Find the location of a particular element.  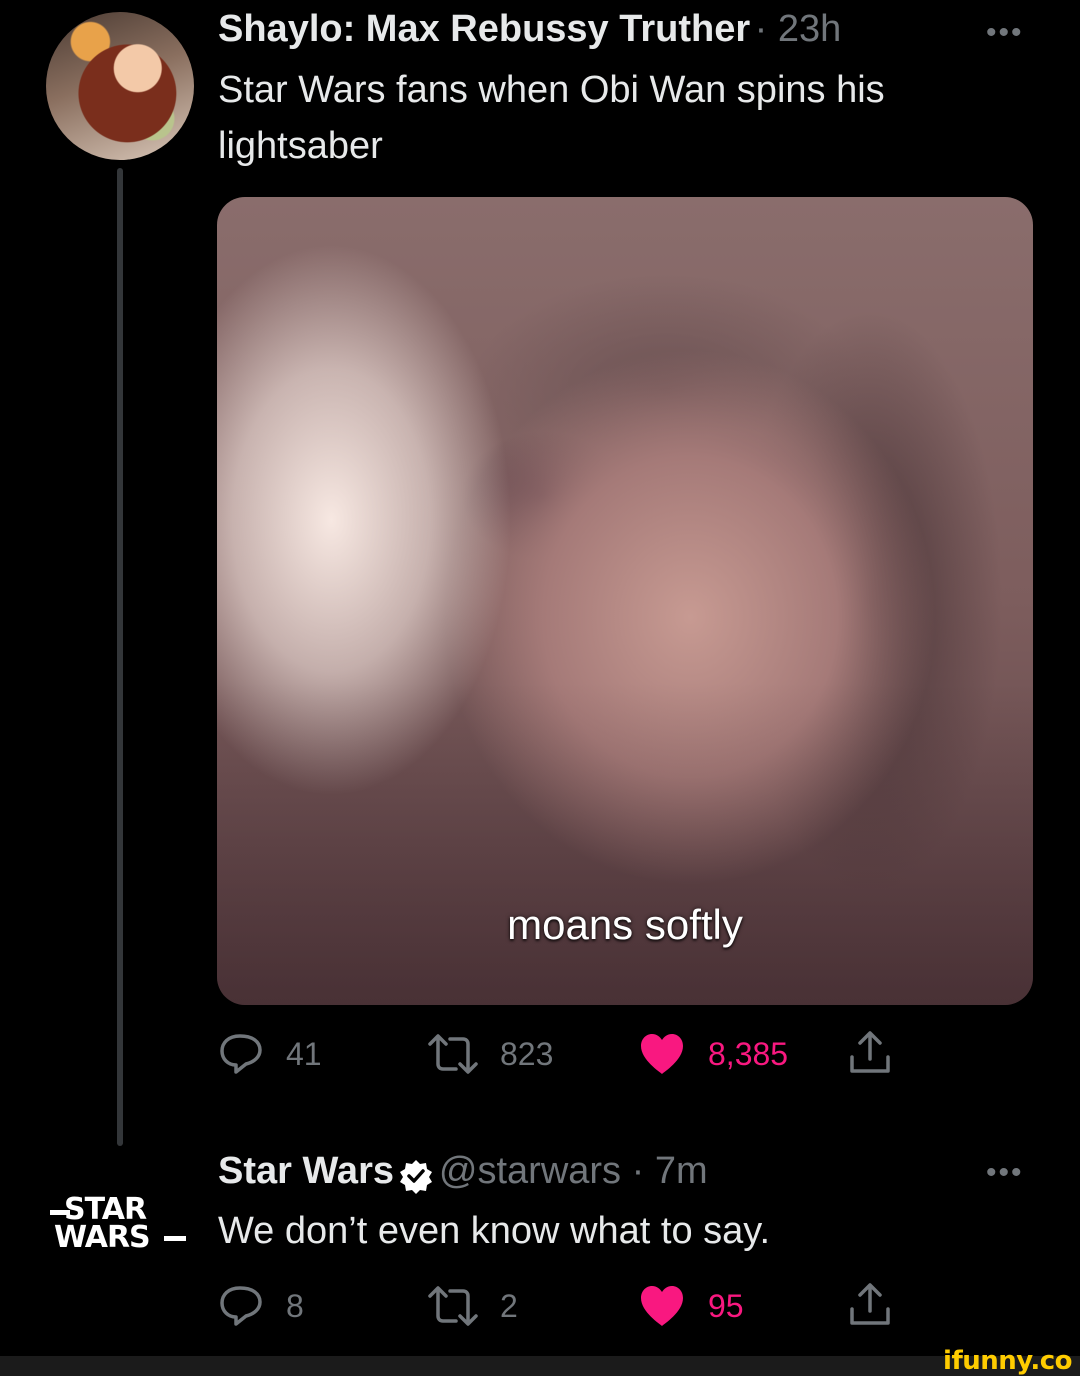

logo-bar-right is located at coordinates (175, 1238).